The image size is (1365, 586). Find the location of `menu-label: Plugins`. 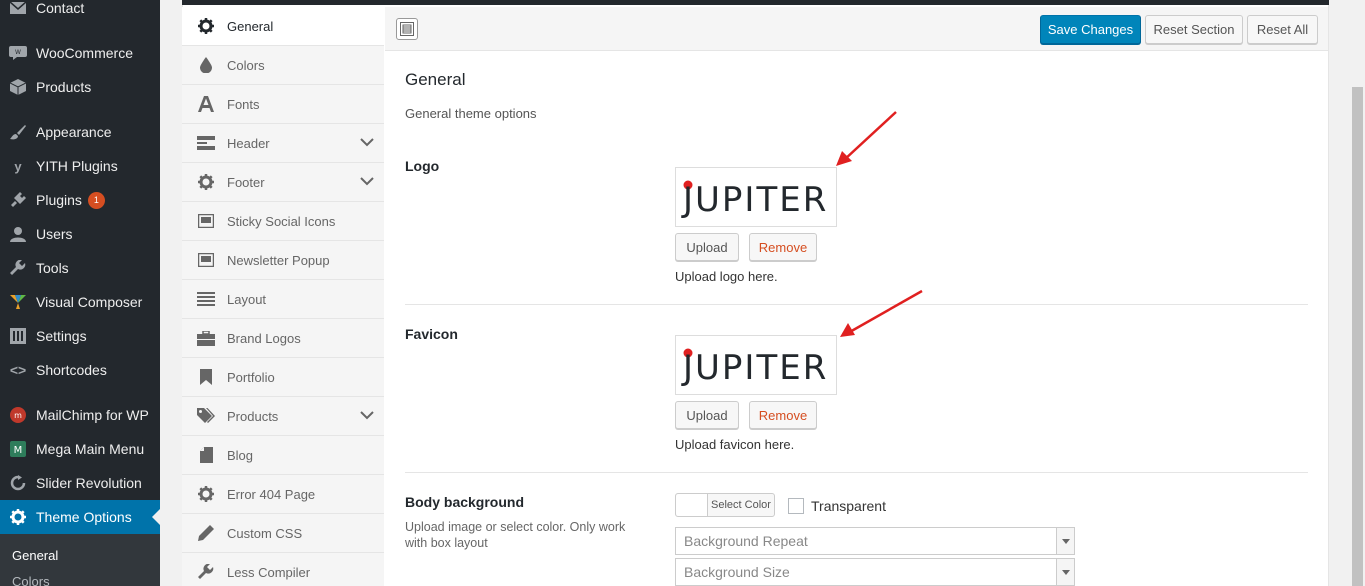

menu-label: Plugins is located at coordinates (59, 200).